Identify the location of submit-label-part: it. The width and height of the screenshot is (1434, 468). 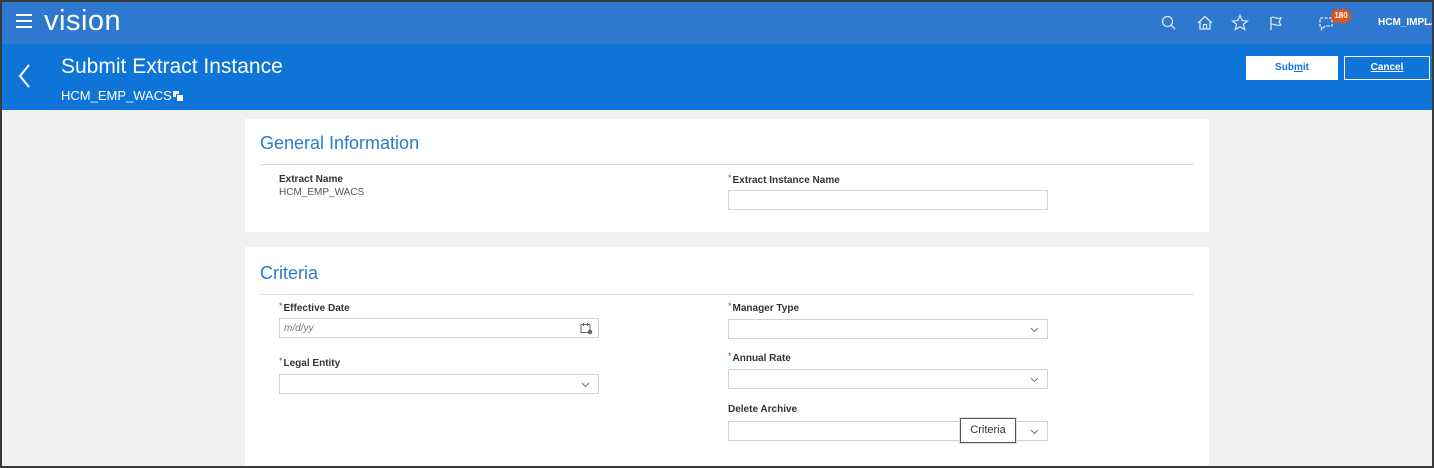
(1305, 67).